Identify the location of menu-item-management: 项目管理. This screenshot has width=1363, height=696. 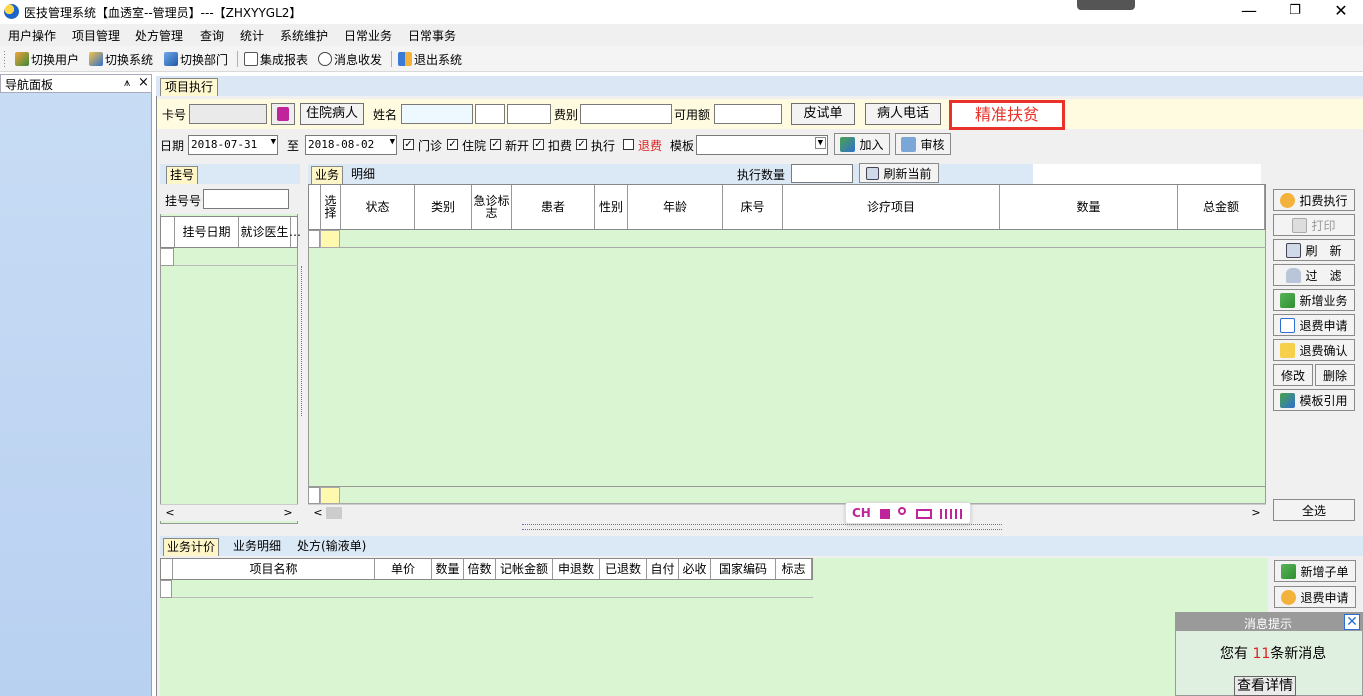
(96, 35).